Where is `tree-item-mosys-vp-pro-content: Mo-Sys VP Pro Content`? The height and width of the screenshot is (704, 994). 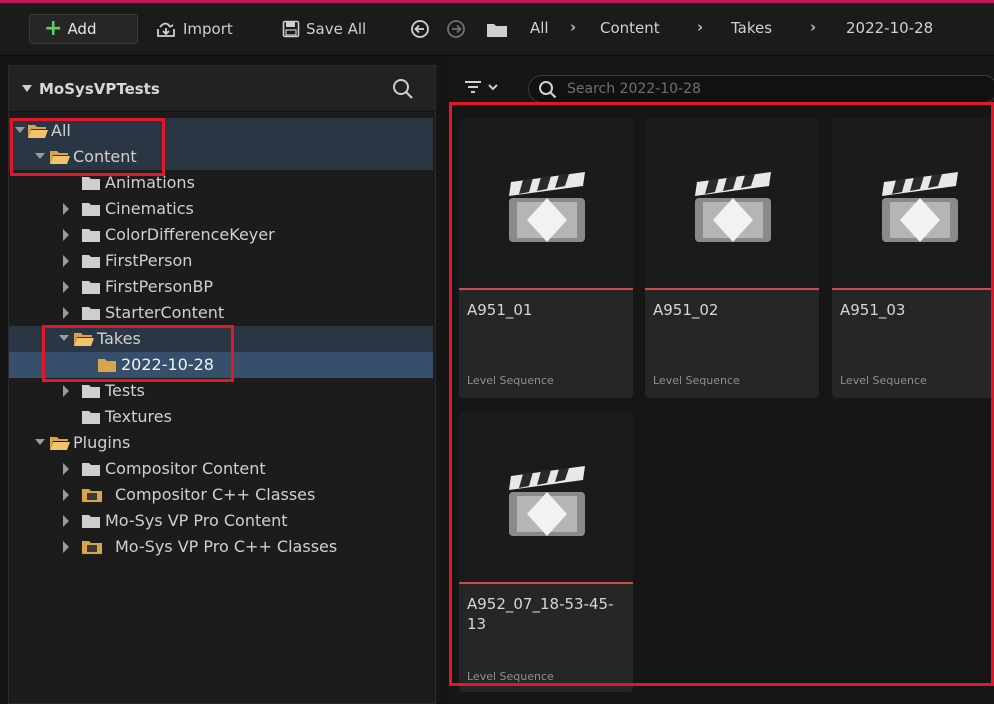 tree-item-mosys-vp-pro-content: Mo-Sys VP Pro Content is located at coordinates (221, 521).